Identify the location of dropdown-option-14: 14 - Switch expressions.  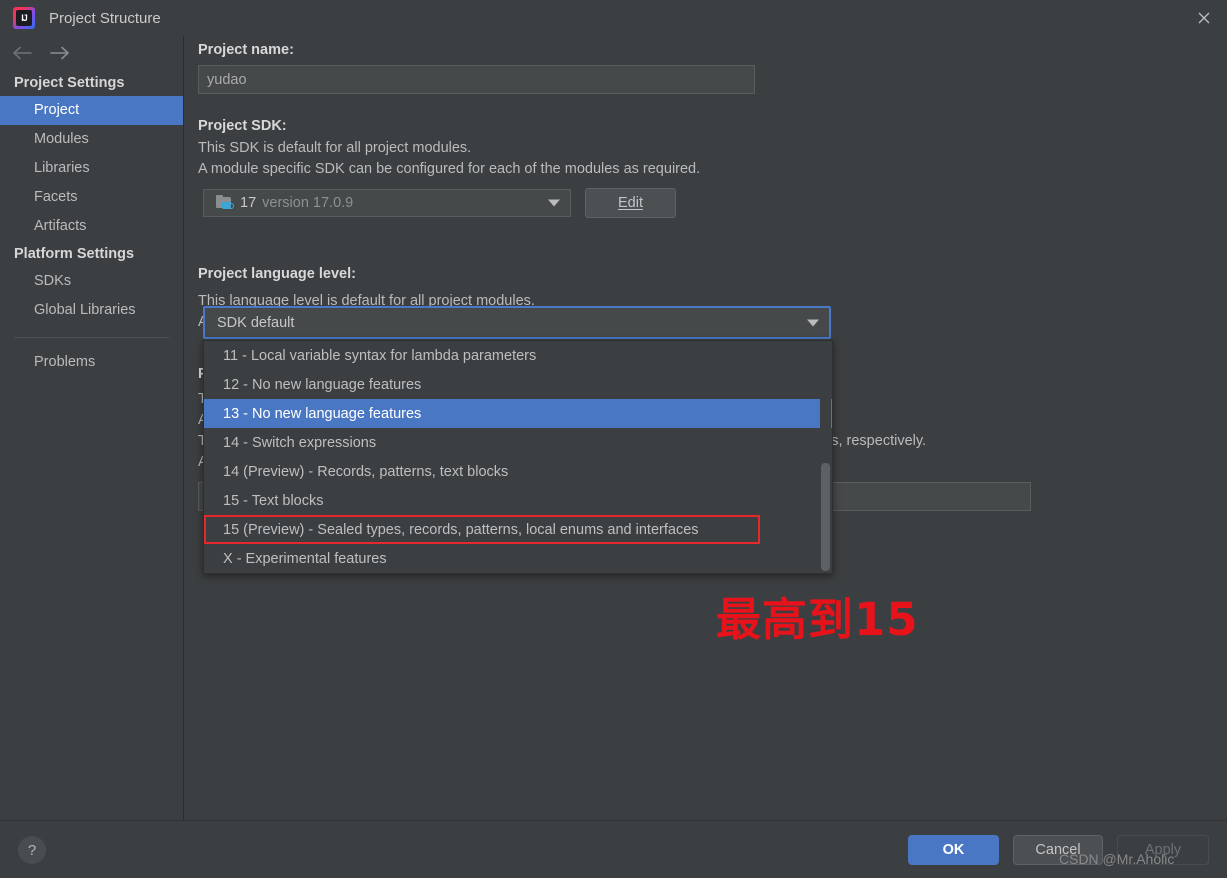
(518, 442).